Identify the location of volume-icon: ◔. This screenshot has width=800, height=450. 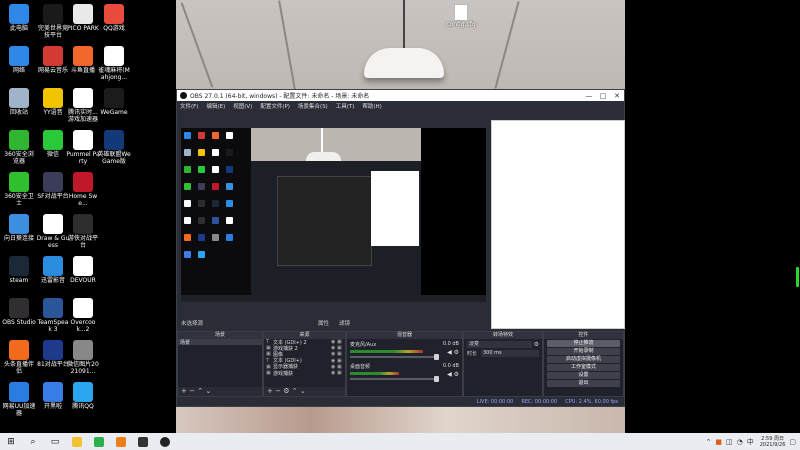
(740, 442).